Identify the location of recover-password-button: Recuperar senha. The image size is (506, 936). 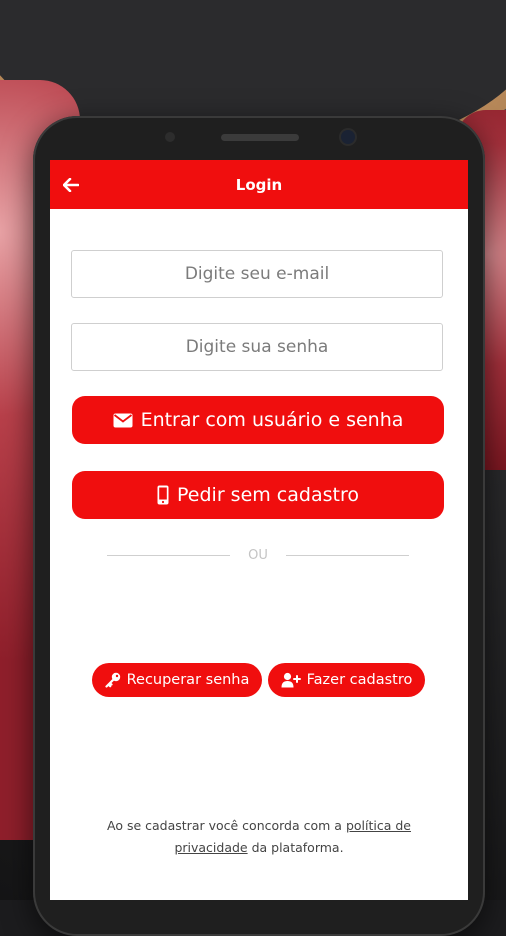
(177, 680).